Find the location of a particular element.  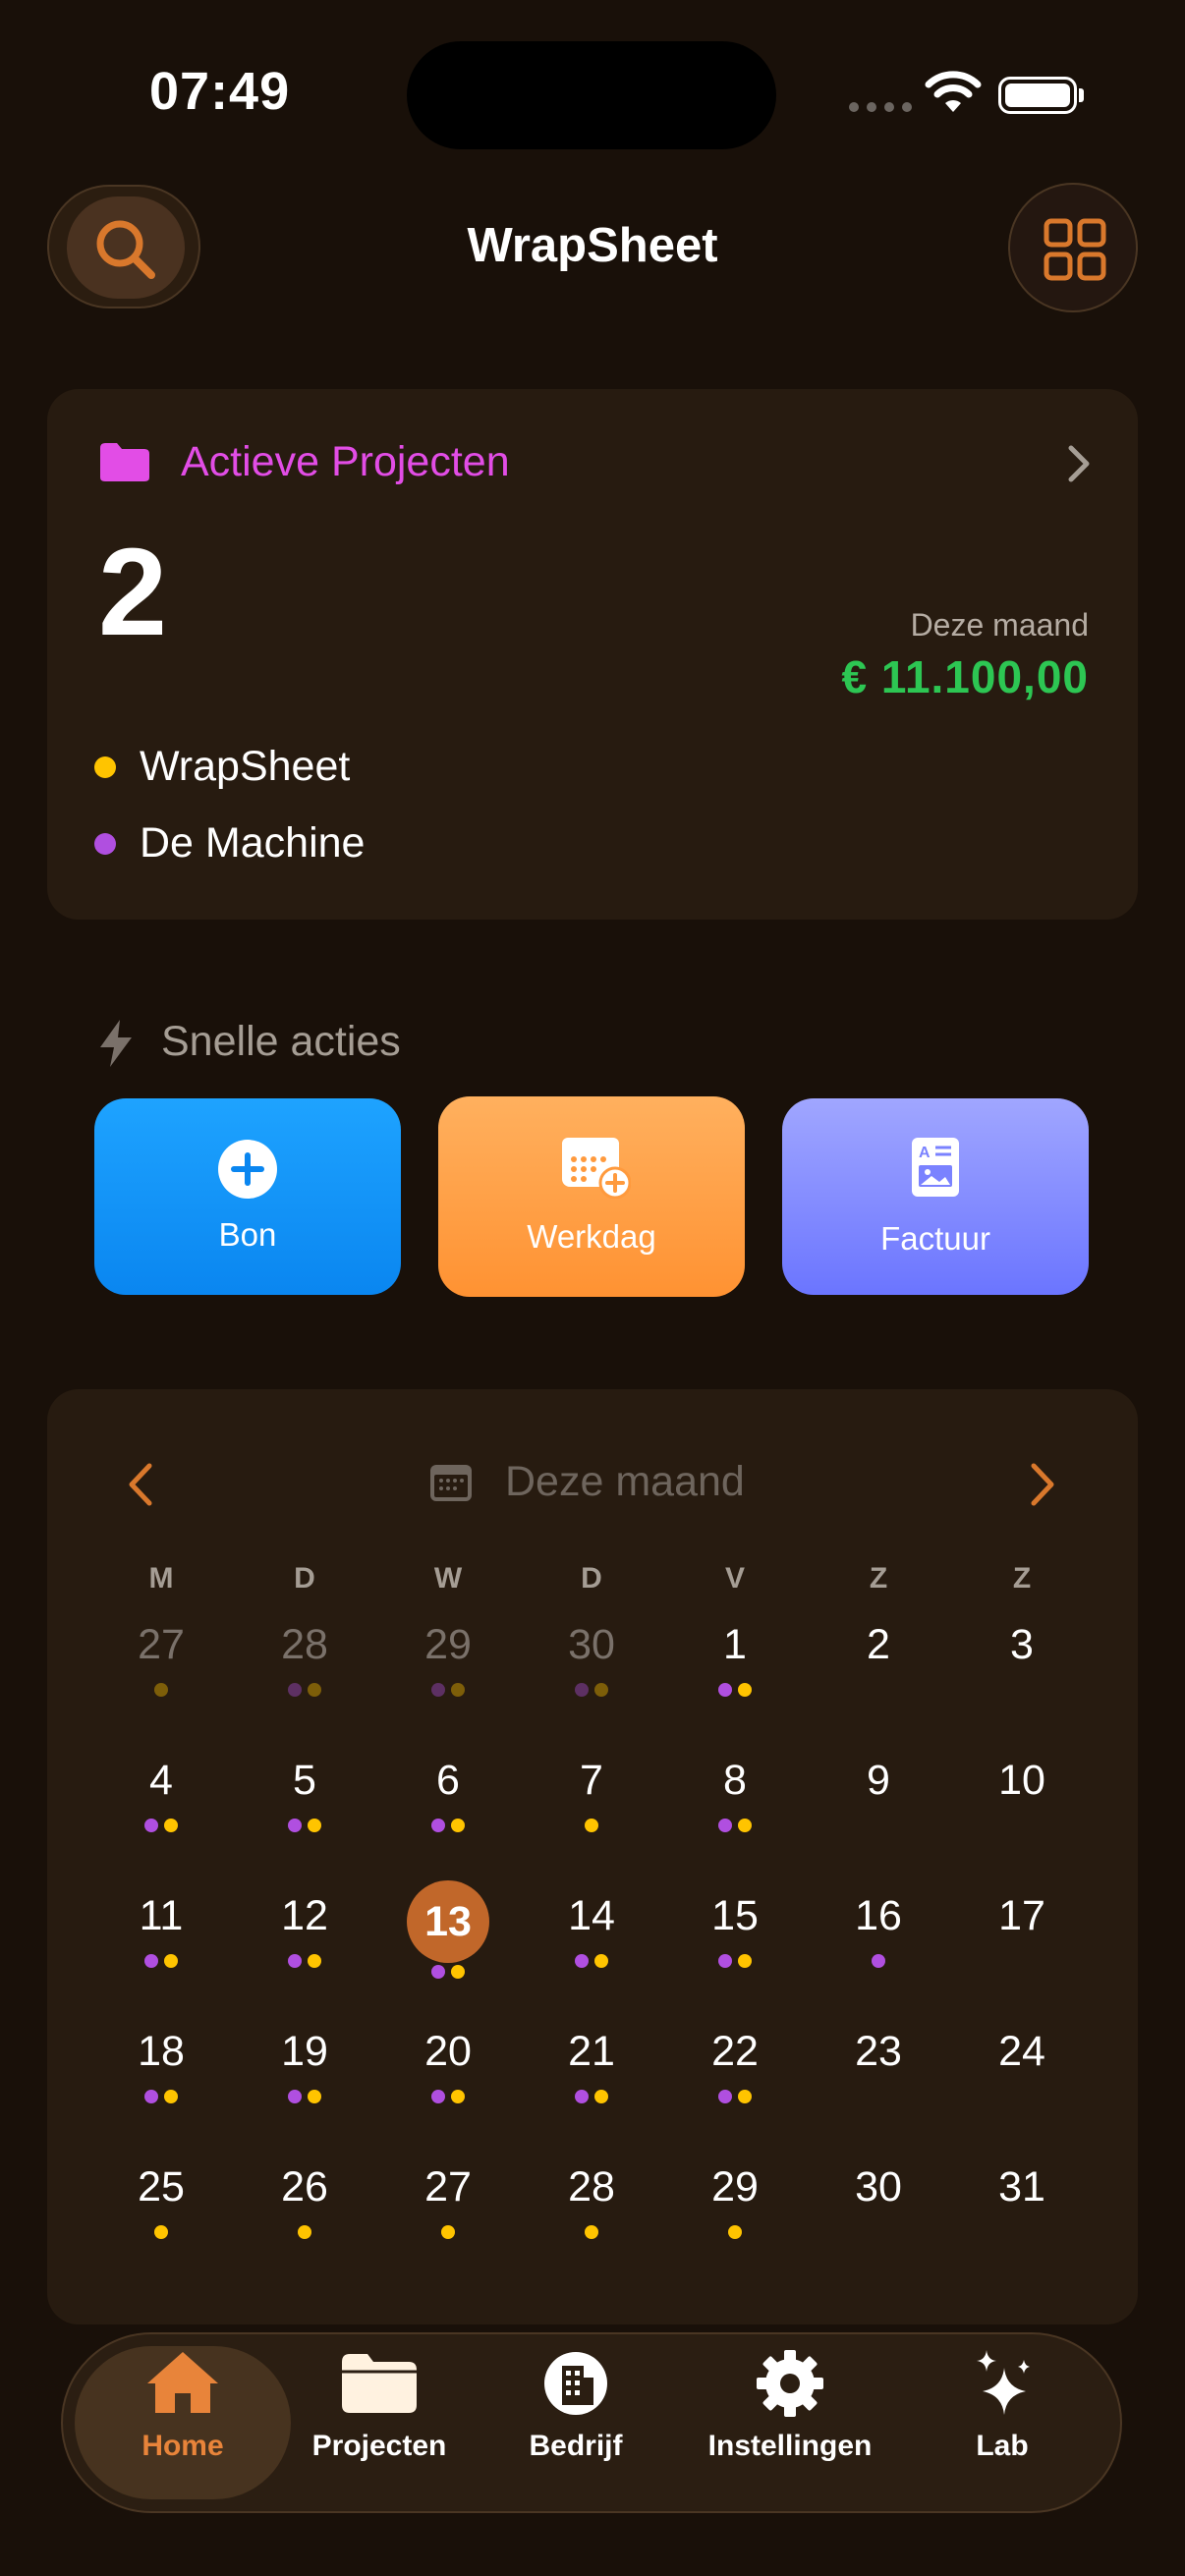

calendar-day: 16 is located at coordinates (879, 1930).